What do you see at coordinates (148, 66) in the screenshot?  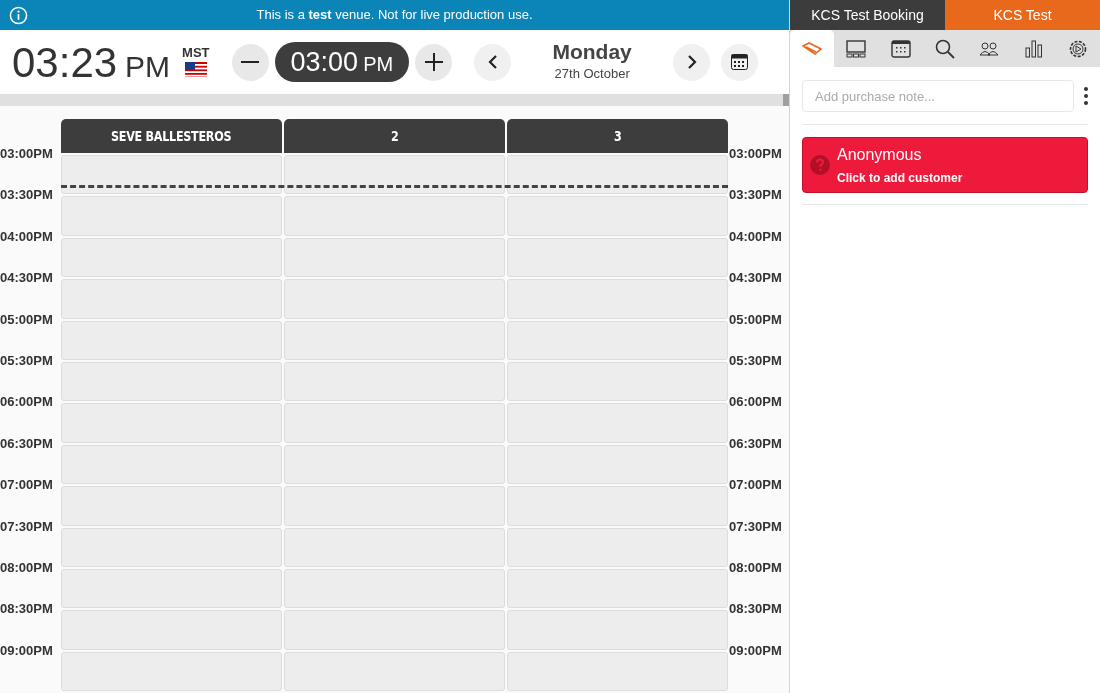 I see `current-ampm: PM` at bounding box center [148, 66].